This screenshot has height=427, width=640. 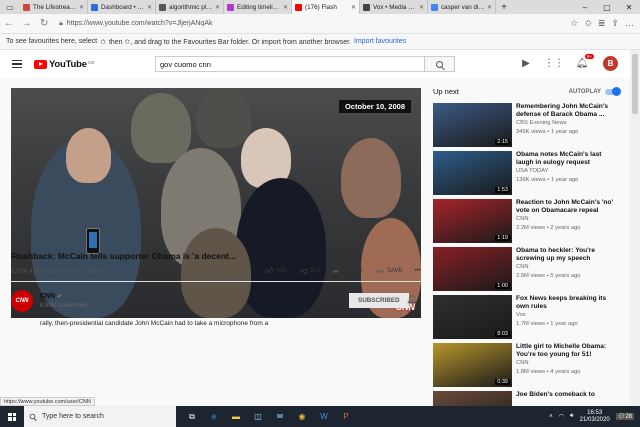 I want to click on scrollbar-thumb, so click(x=635, y=84).